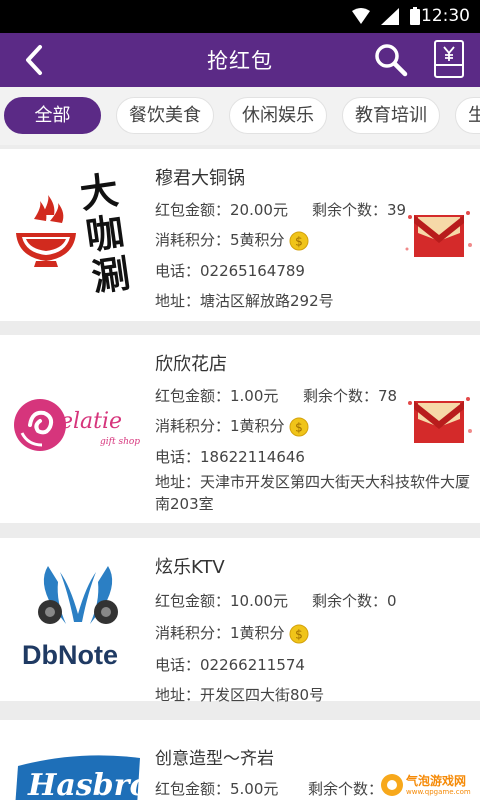  I want to click on store-name: 创意造型～齐岩, so click(214, 759).